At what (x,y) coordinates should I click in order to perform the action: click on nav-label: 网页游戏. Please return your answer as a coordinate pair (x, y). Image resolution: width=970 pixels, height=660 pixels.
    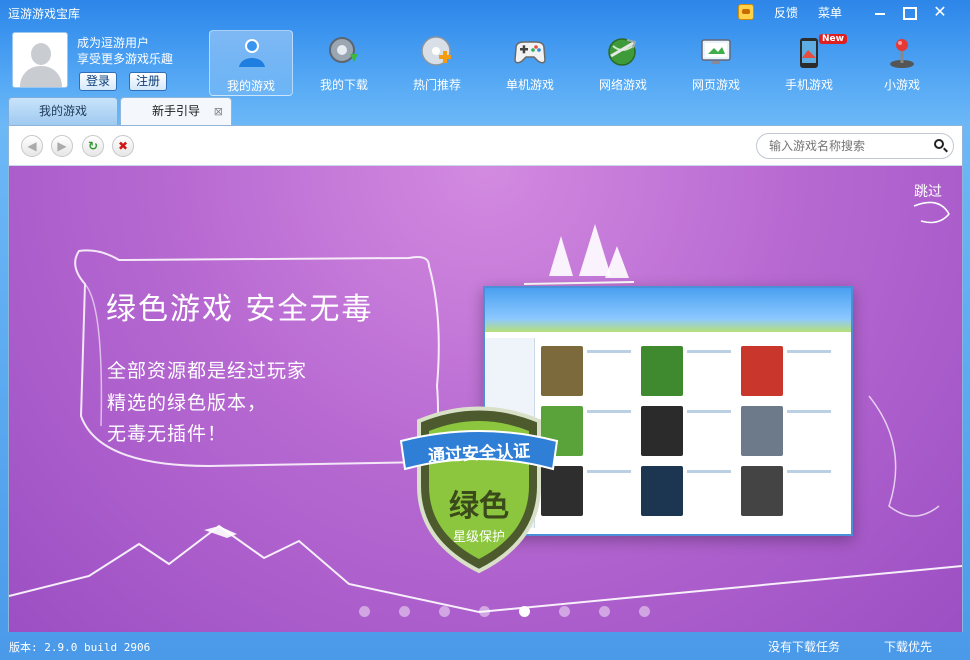
    Looking at the image, I should click on (715, 85).